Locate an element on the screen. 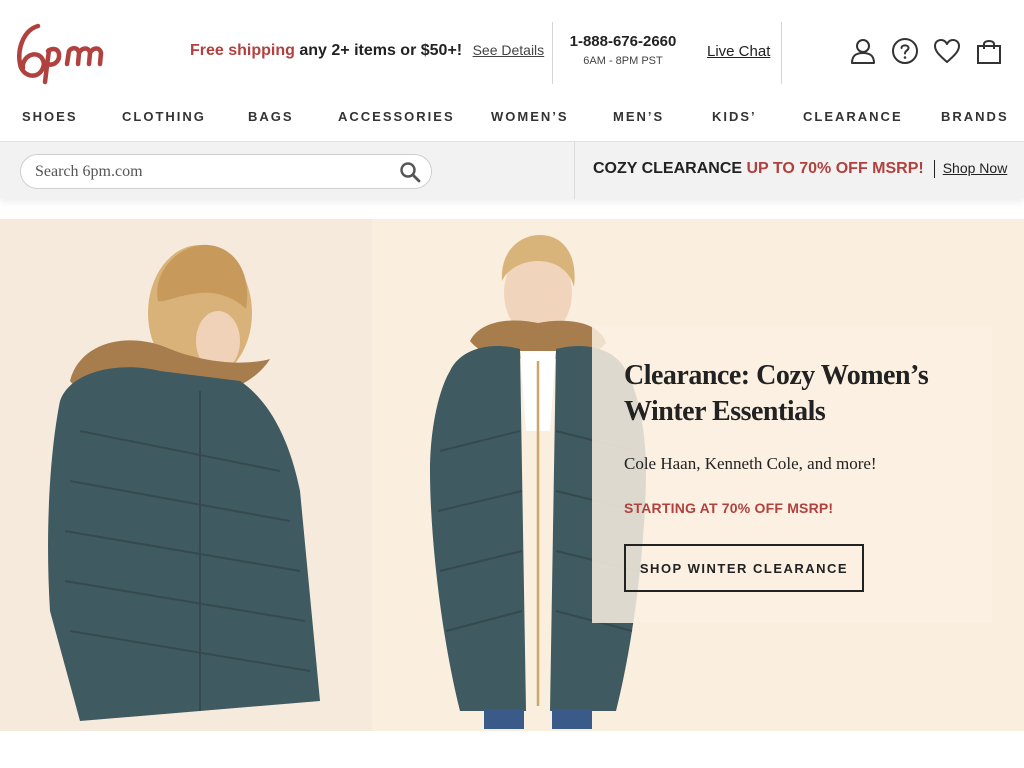 The image size is (1024, 768). hero-offer: STARTING AT 70% OFF MSRP! is located at coordinates (729, 508).